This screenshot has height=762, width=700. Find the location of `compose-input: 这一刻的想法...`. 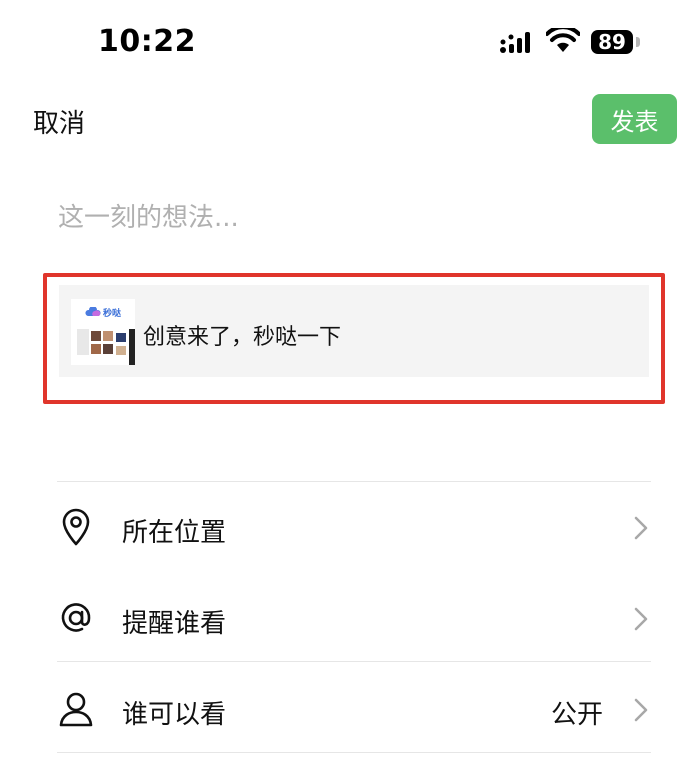

compose-input: 这一刻的想法... is located at coordinates (148, 215).